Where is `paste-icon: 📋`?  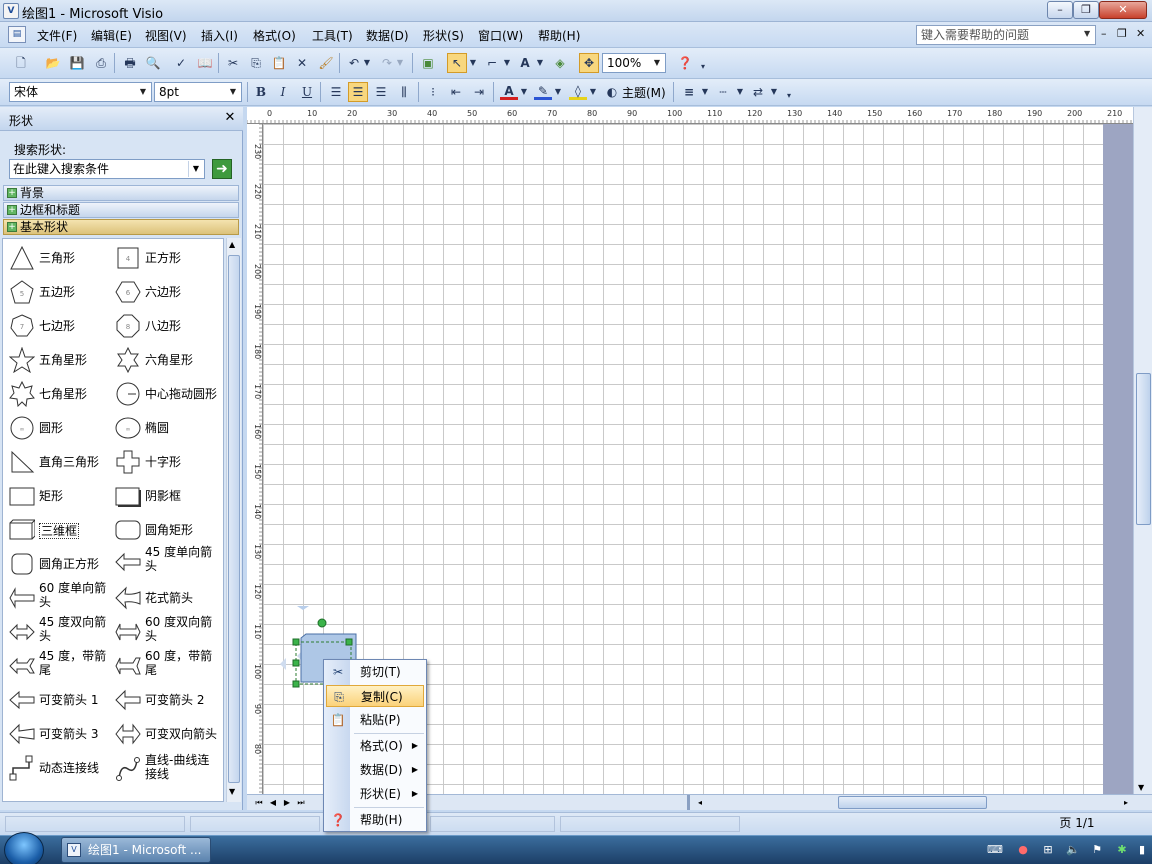
paste-icon: 📋 is located at coordinates (279, 63).